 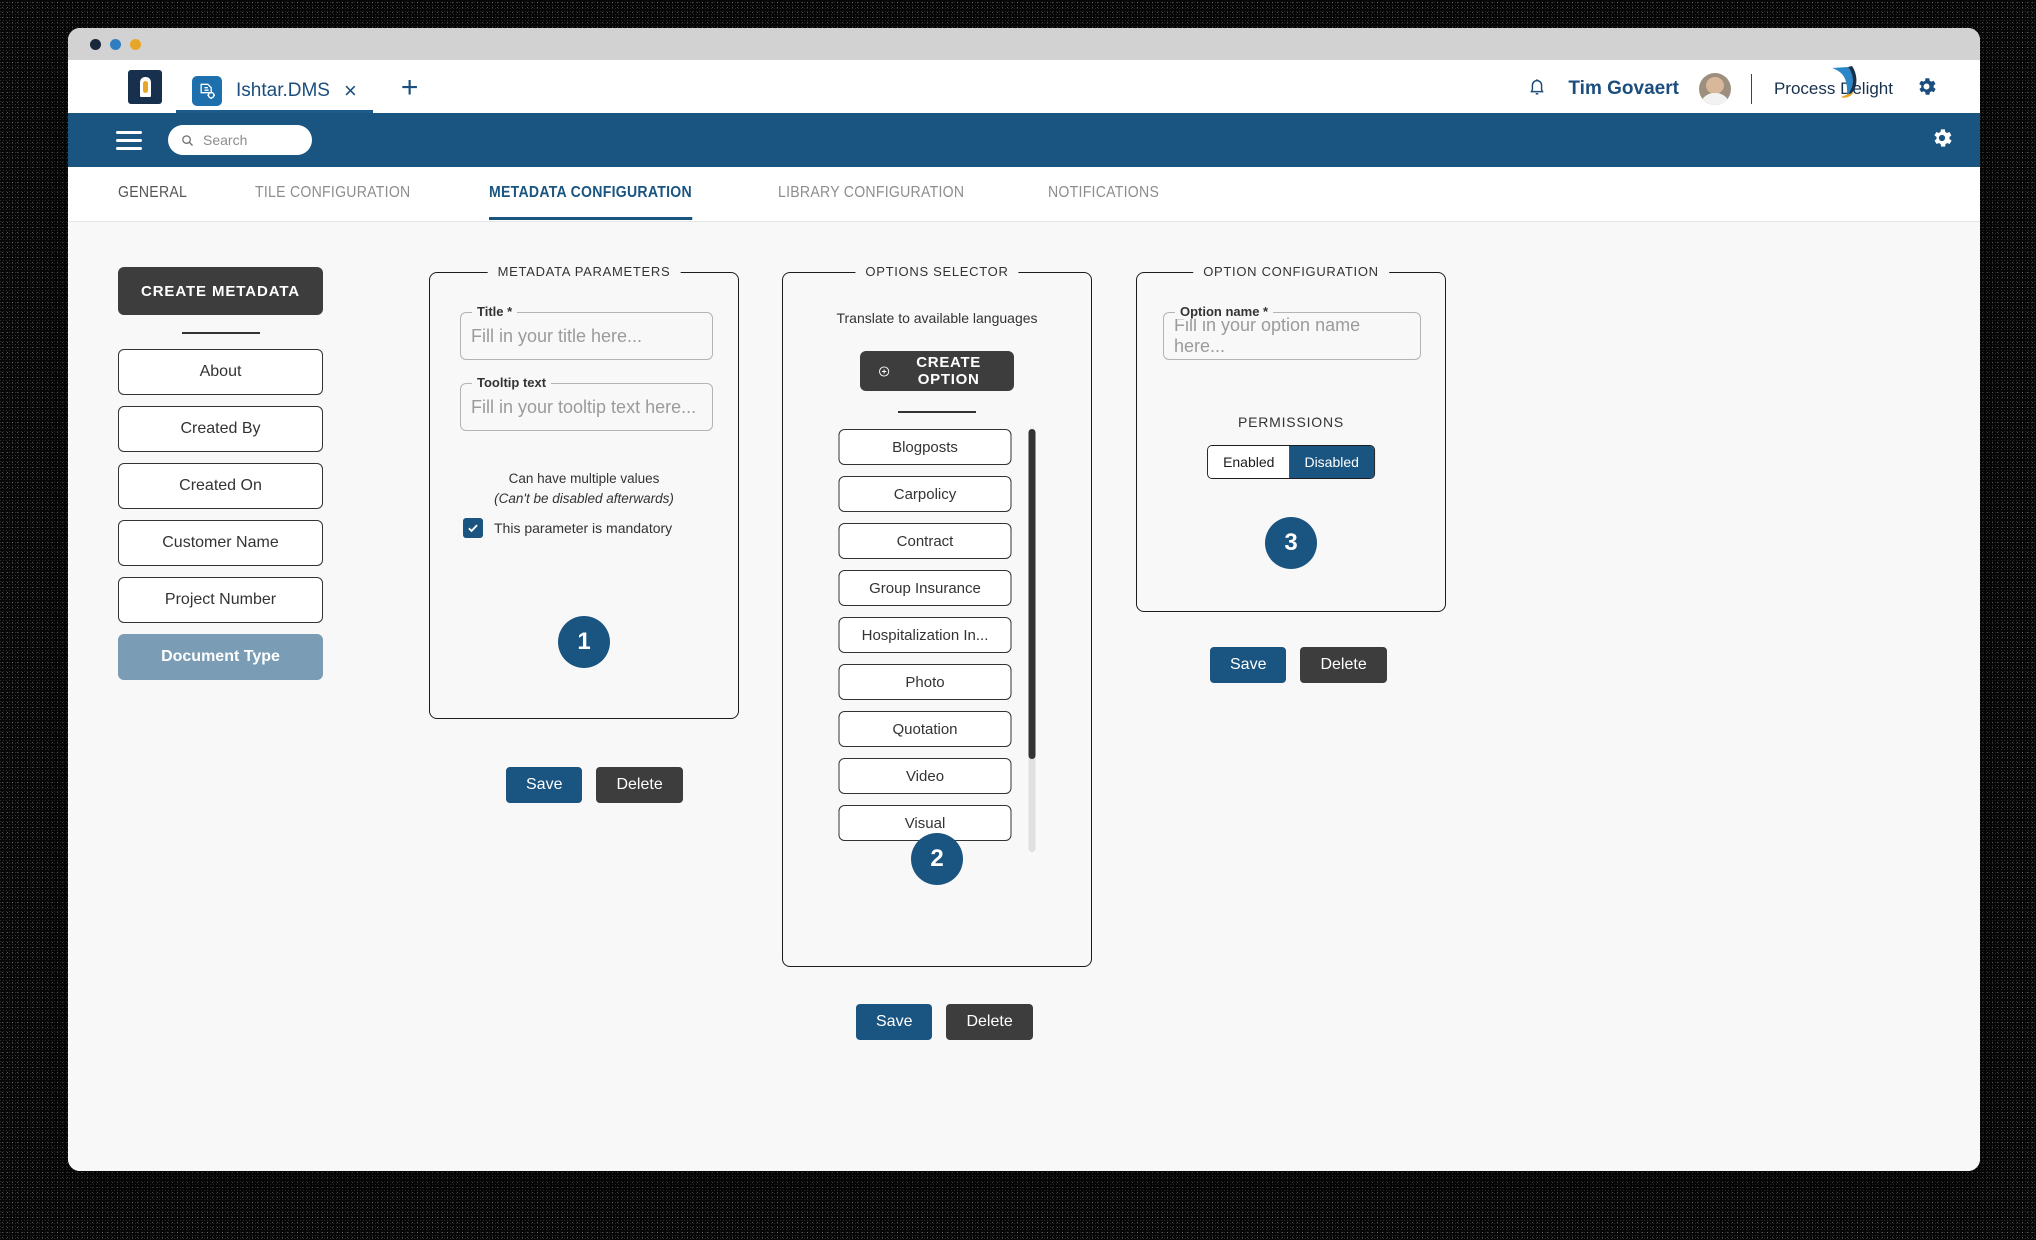 What do you see at coordinates (871, 194) in the screenshot?
I see `tab-library-configuration: LIBRARY CONFIGURATION` at bounding box center [871, 194].